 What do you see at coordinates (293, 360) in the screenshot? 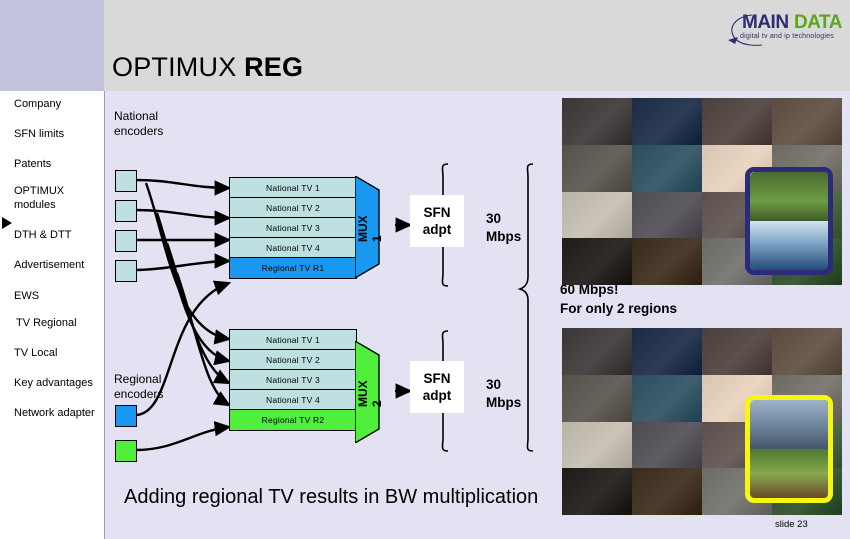
I see `mux2-service-row: National TV 2` at bounding box center [293, 360].